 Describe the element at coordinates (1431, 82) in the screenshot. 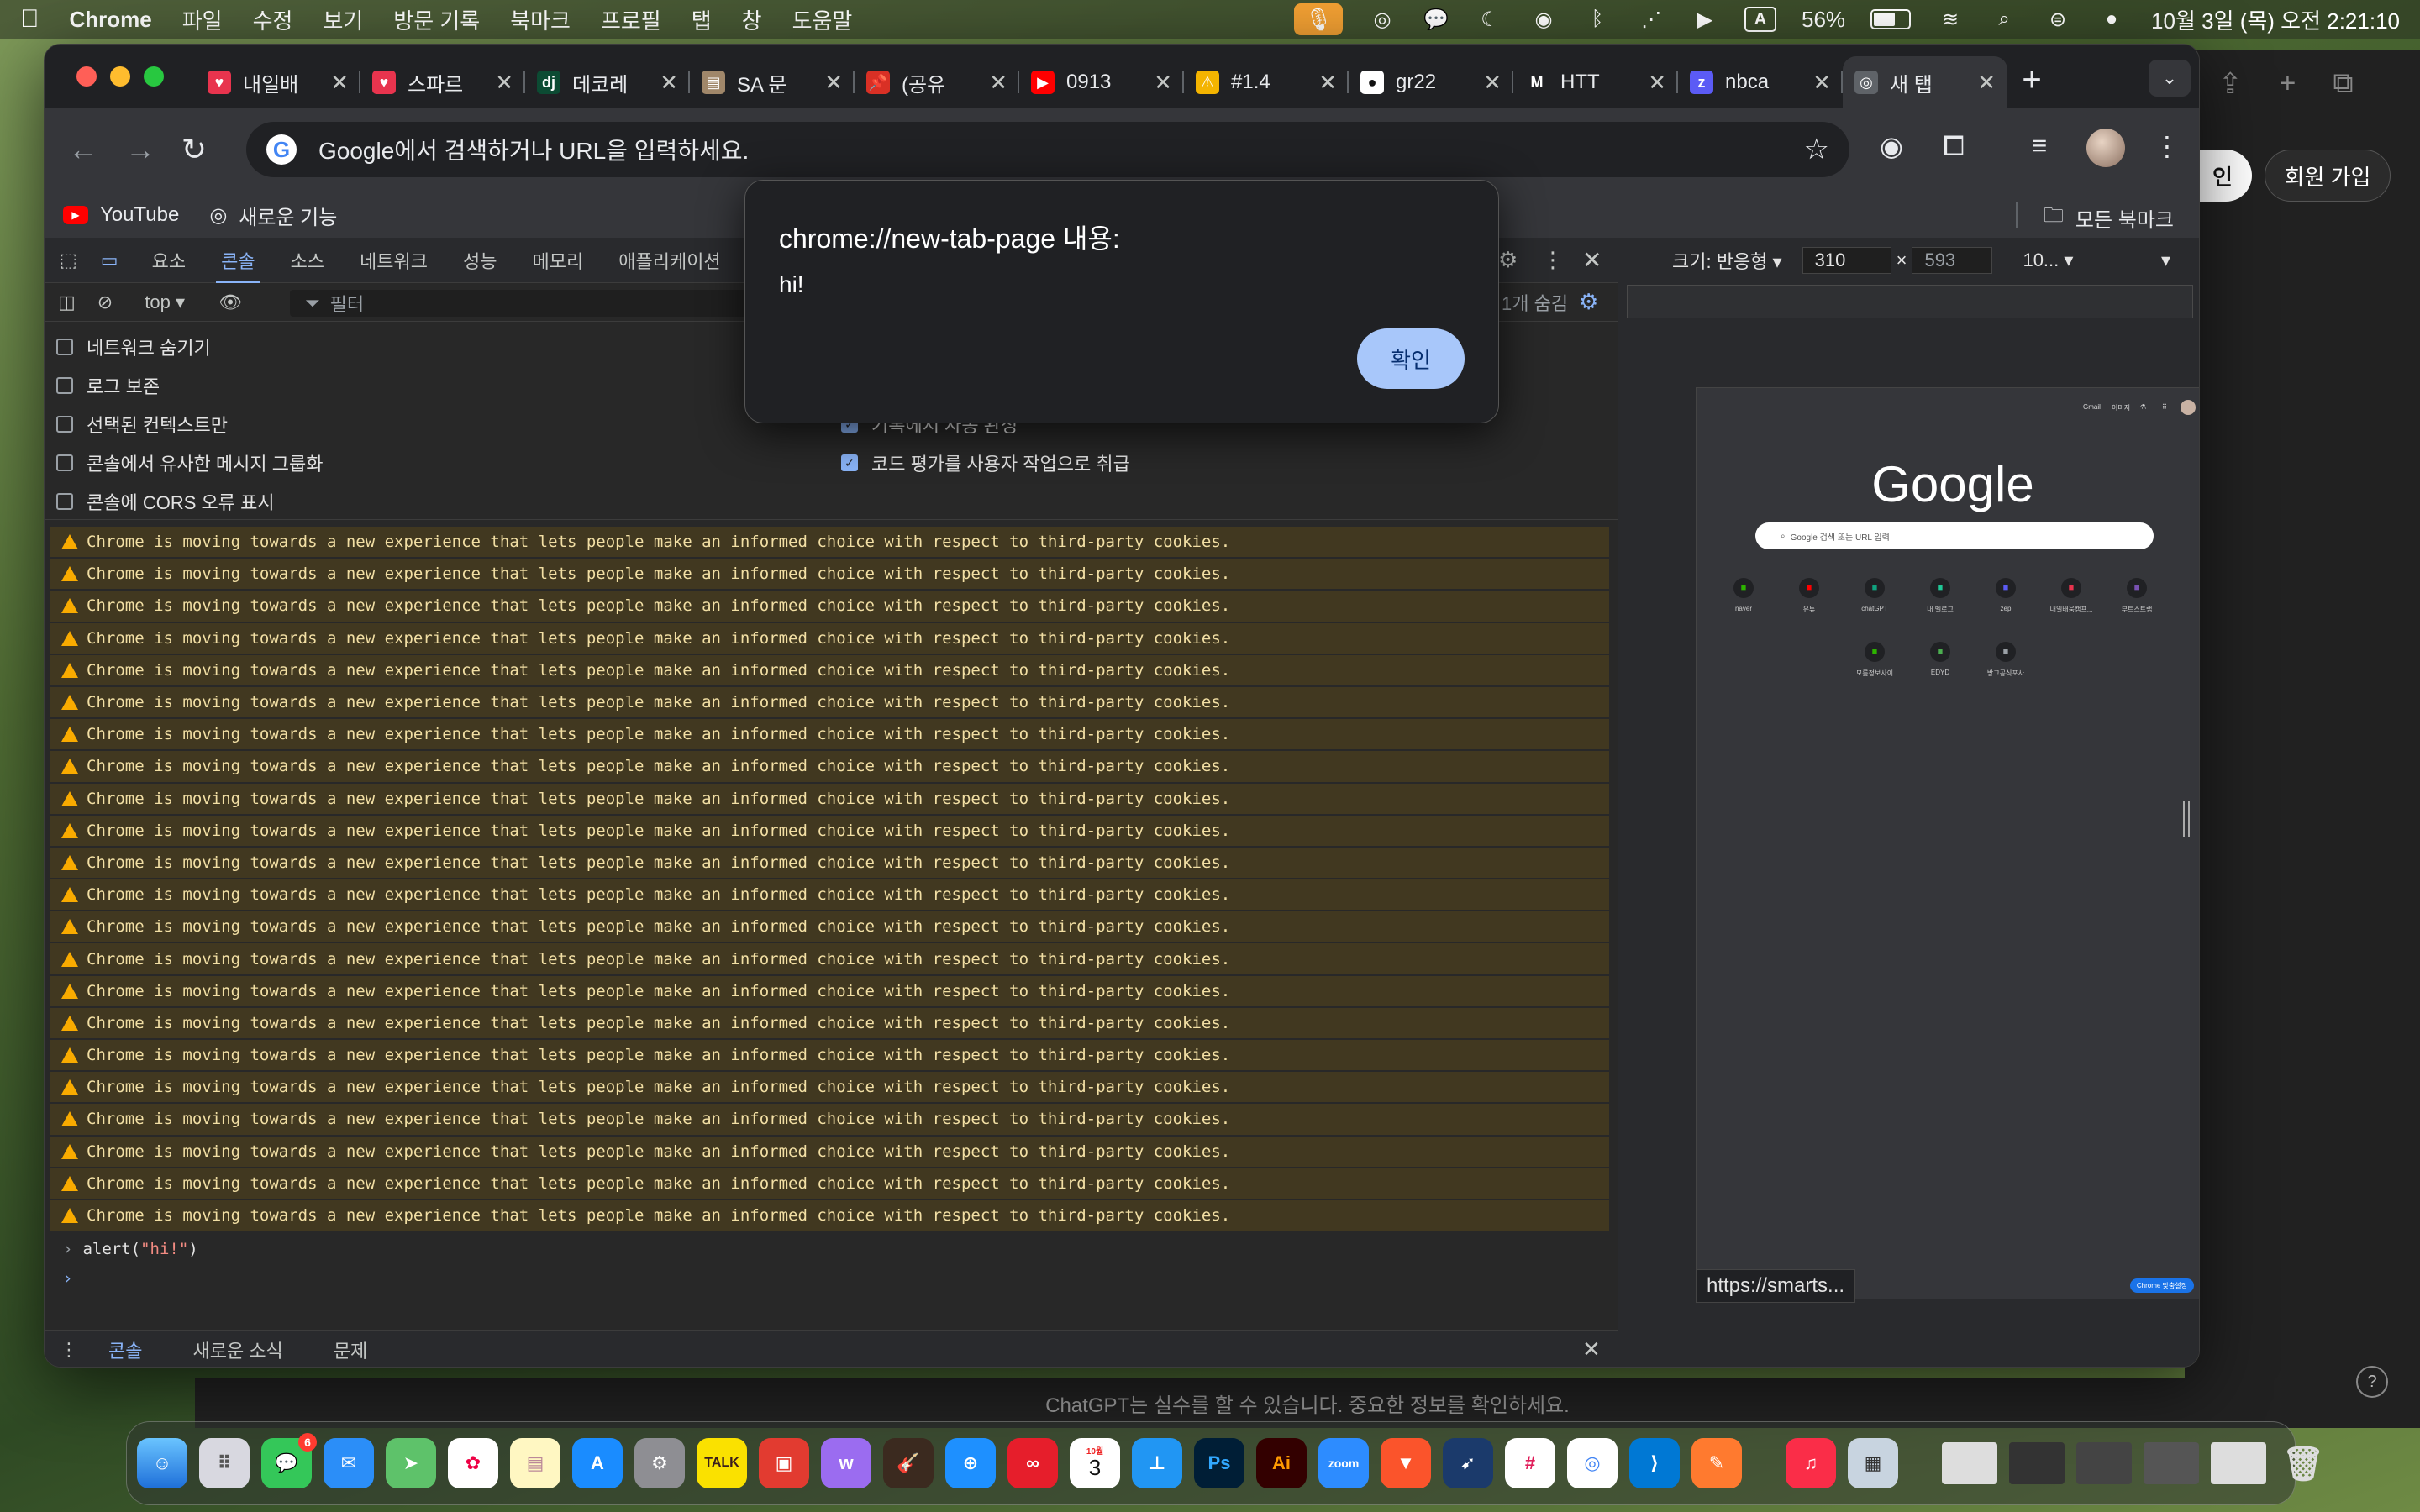

I see `browser-tab: ● gr22 ✕` at that location.